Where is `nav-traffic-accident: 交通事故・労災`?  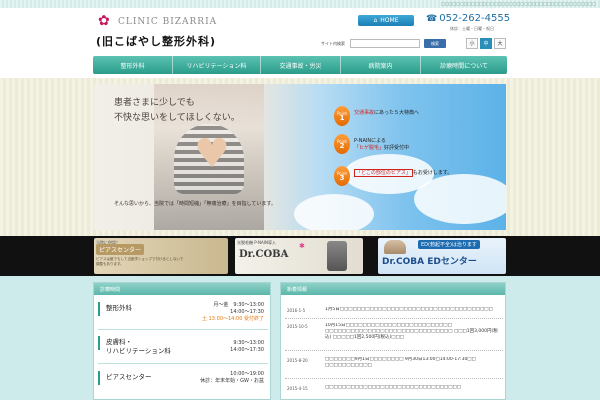
nav-traffic-accident: 交通事故・労災 is located at coordinates (301, 65).